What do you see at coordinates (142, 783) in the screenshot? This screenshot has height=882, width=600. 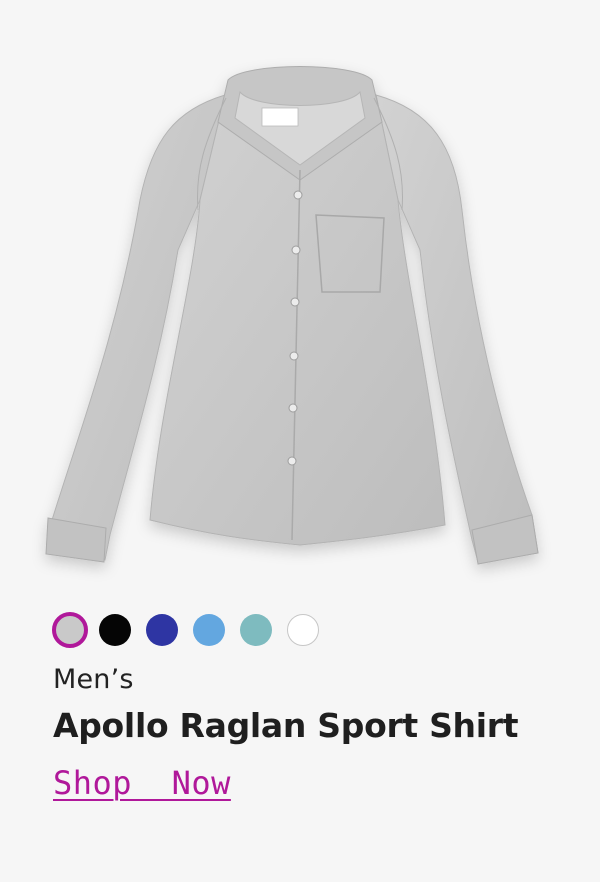 I see `shop-now-link: Shop Now` at bounding box center [142, 783].